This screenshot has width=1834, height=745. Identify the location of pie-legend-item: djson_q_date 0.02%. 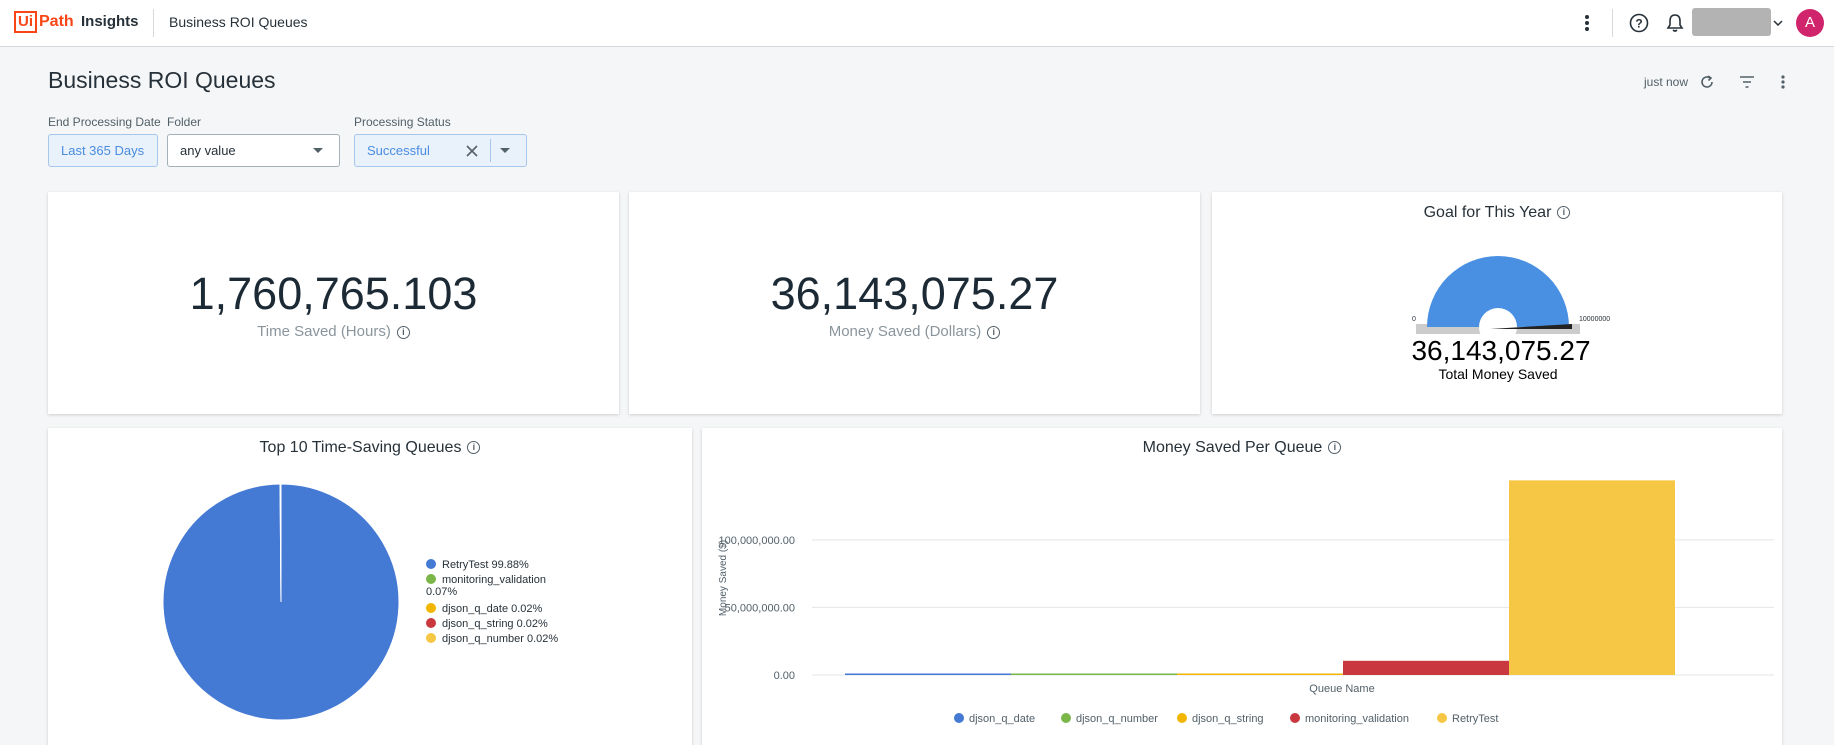
(501, 609).